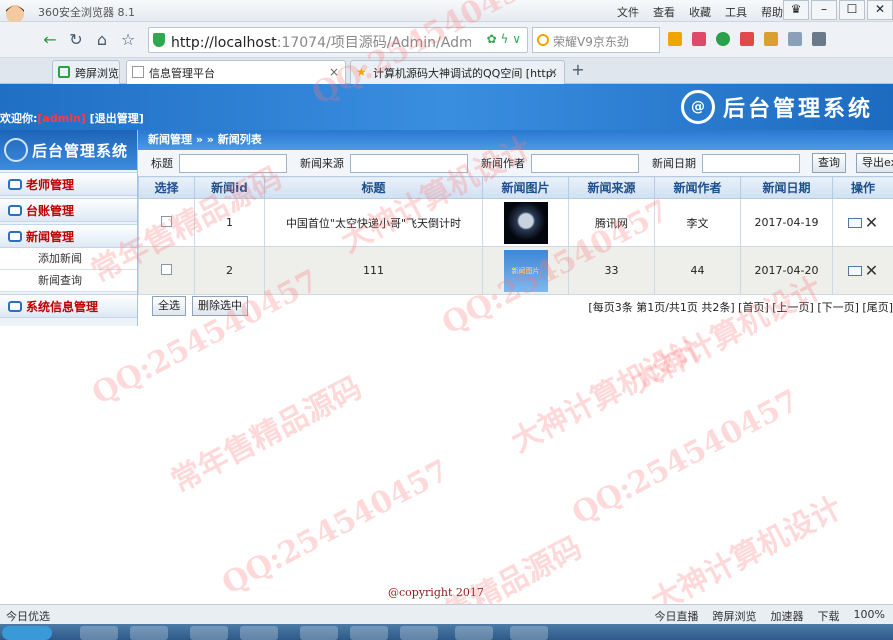 This screenshot has height=640, width=893. Describe the element at coordinates (373, 187) in the screenshot. I see `column-header-title: 标题` at that location.